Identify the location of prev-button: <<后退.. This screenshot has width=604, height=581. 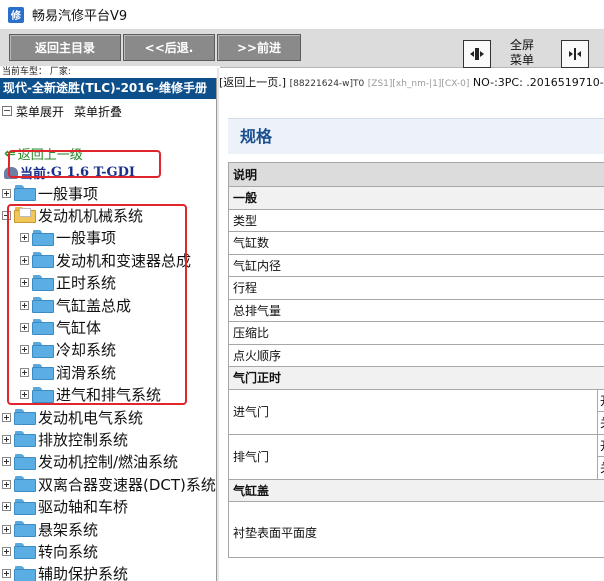
(169, 47).